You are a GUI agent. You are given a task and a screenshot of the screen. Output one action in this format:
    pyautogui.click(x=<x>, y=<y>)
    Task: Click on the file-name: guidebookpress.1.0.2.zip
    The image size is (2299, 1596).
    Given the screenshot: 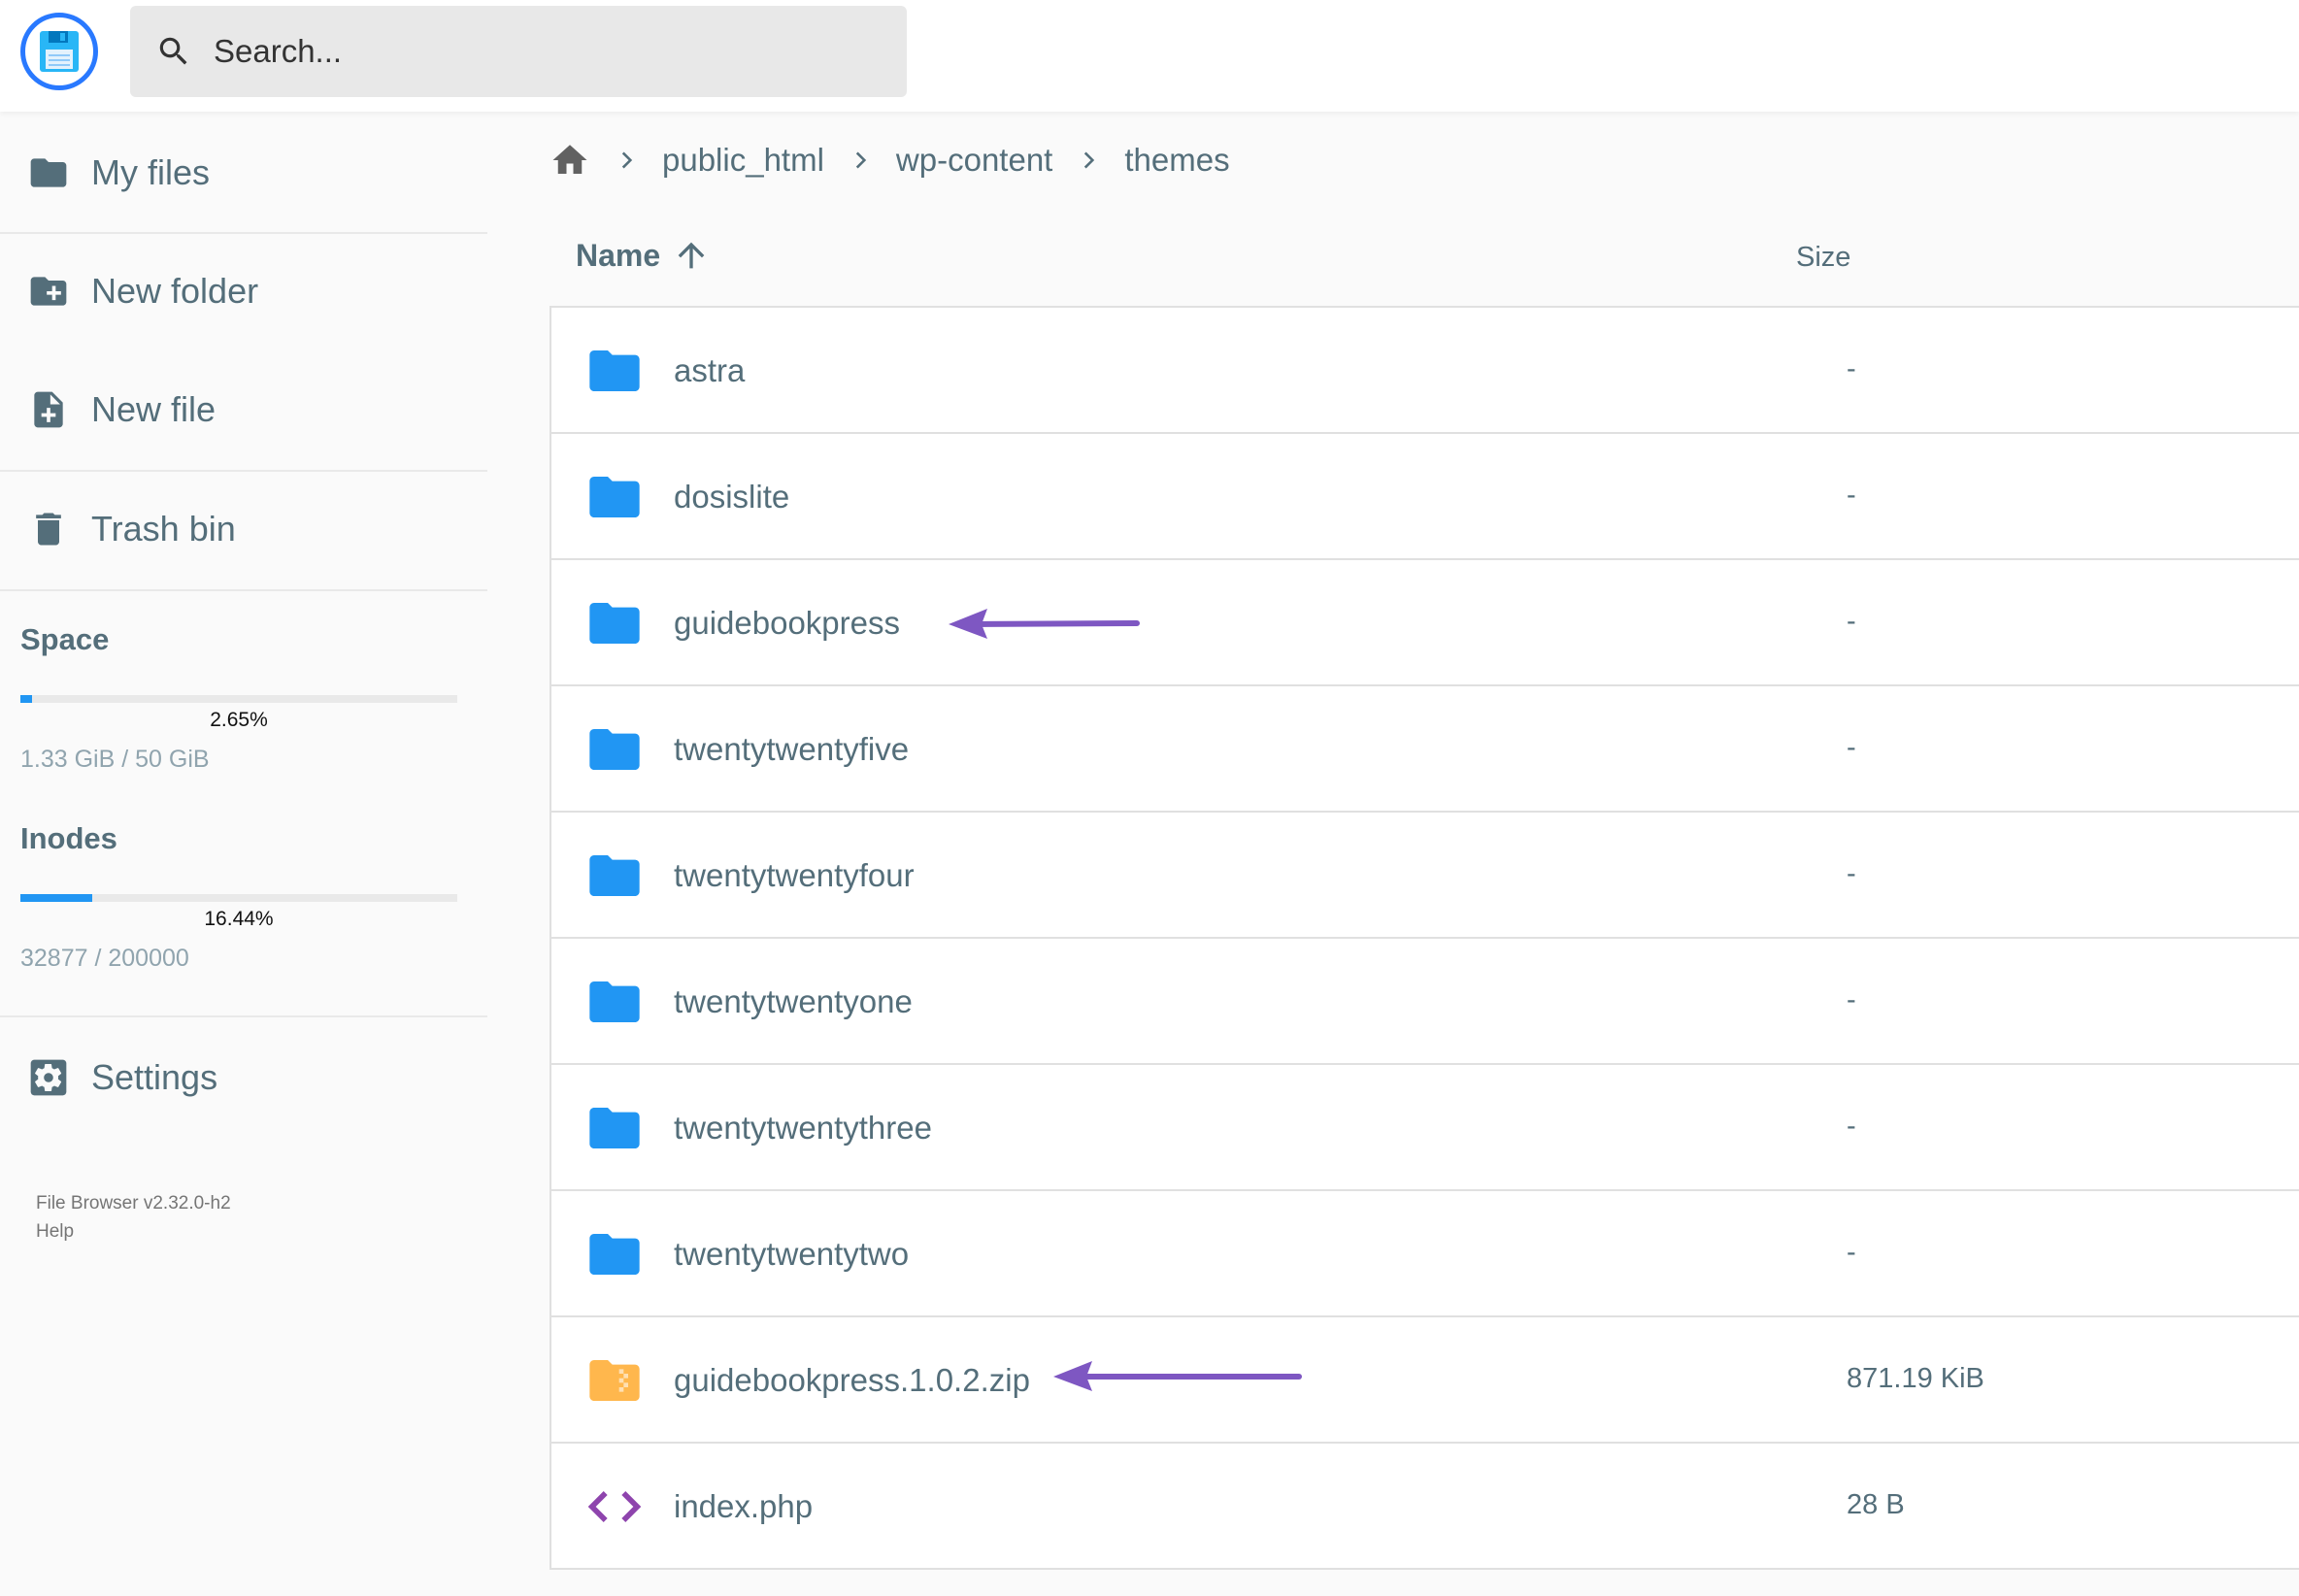 What is the action you would take?
    pyautogui.click(x=852, y=1380)
    